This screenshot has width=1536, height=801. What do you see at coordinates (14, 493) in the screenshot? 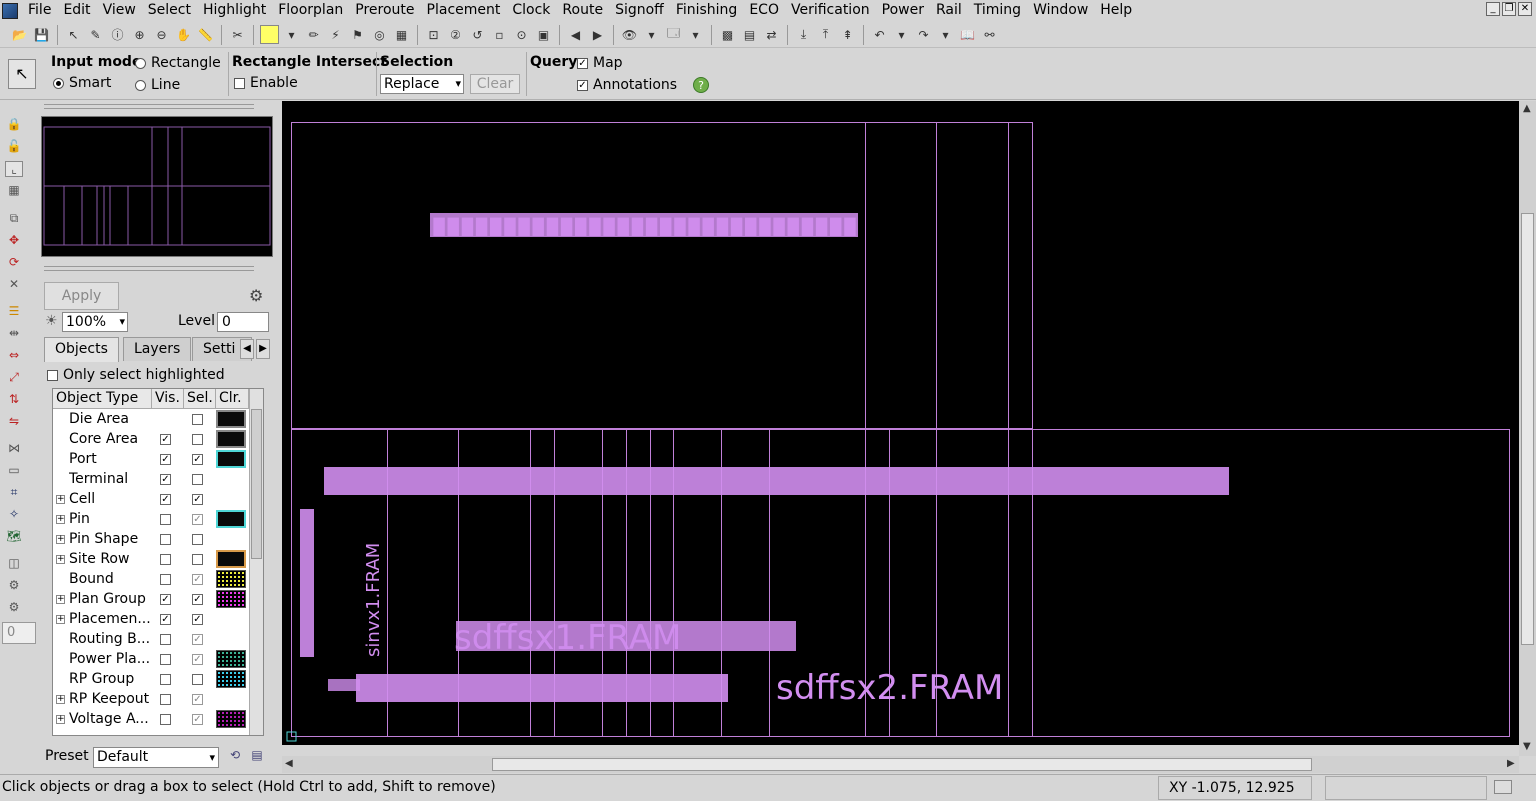
I see `snap-icon: ⌗` at bounding box center [14, 493].